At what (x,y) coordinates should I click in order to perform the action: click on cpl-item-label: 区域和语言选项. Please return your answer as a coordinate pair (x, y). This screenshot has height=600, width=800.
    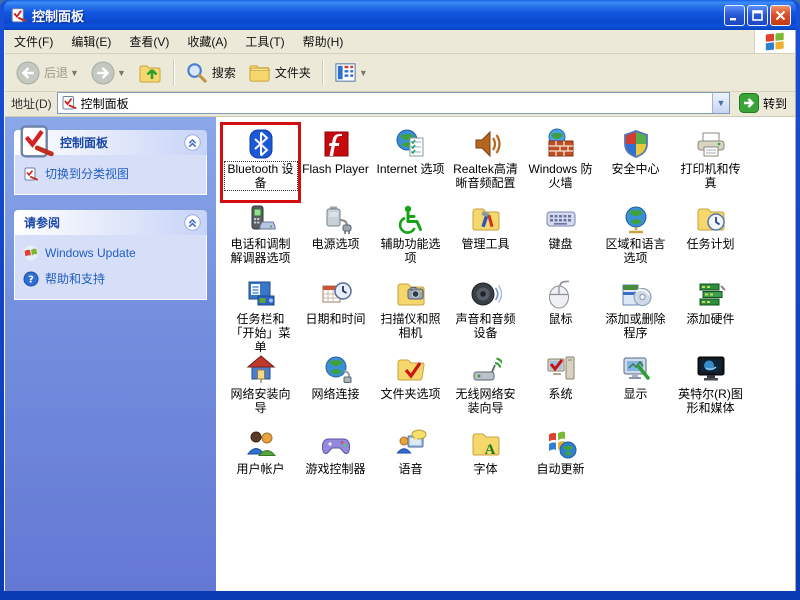
    Looking at the image, I should click on (635, 251).